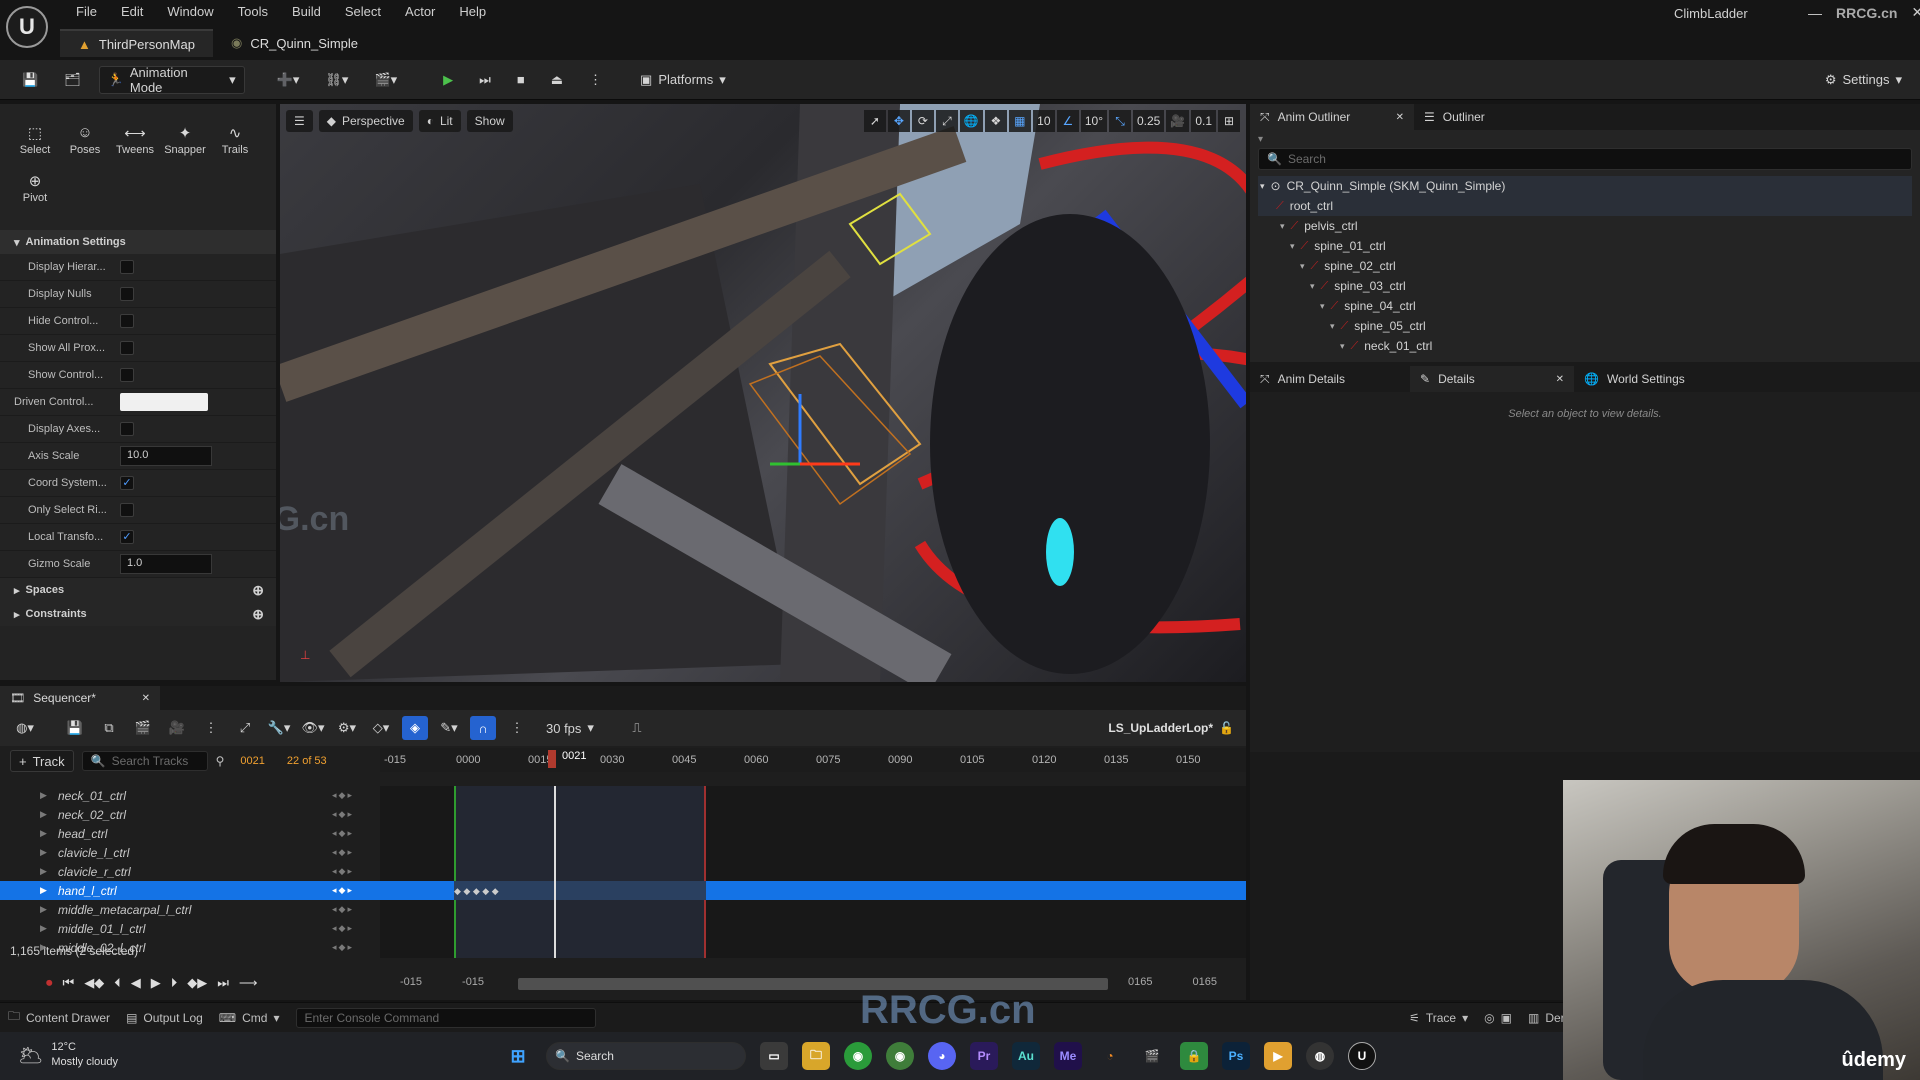  I want to click on tool-tweens: ⟷ Tweens, so click(135, 148).